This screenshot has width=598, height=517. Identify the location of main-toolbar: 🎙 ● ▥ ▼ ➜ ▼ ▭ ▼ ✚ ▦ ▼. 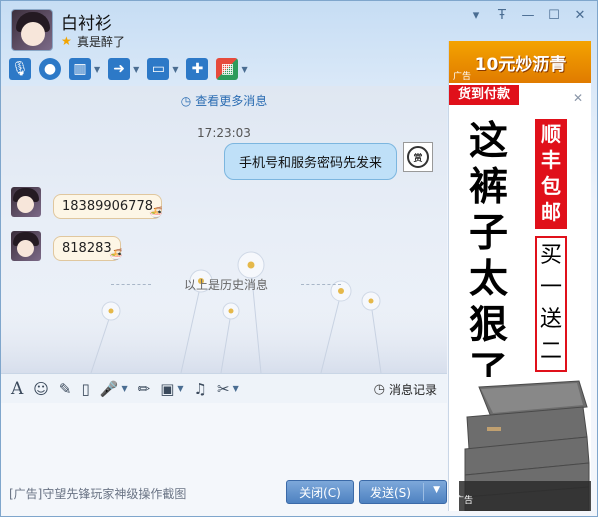
(132, 69).